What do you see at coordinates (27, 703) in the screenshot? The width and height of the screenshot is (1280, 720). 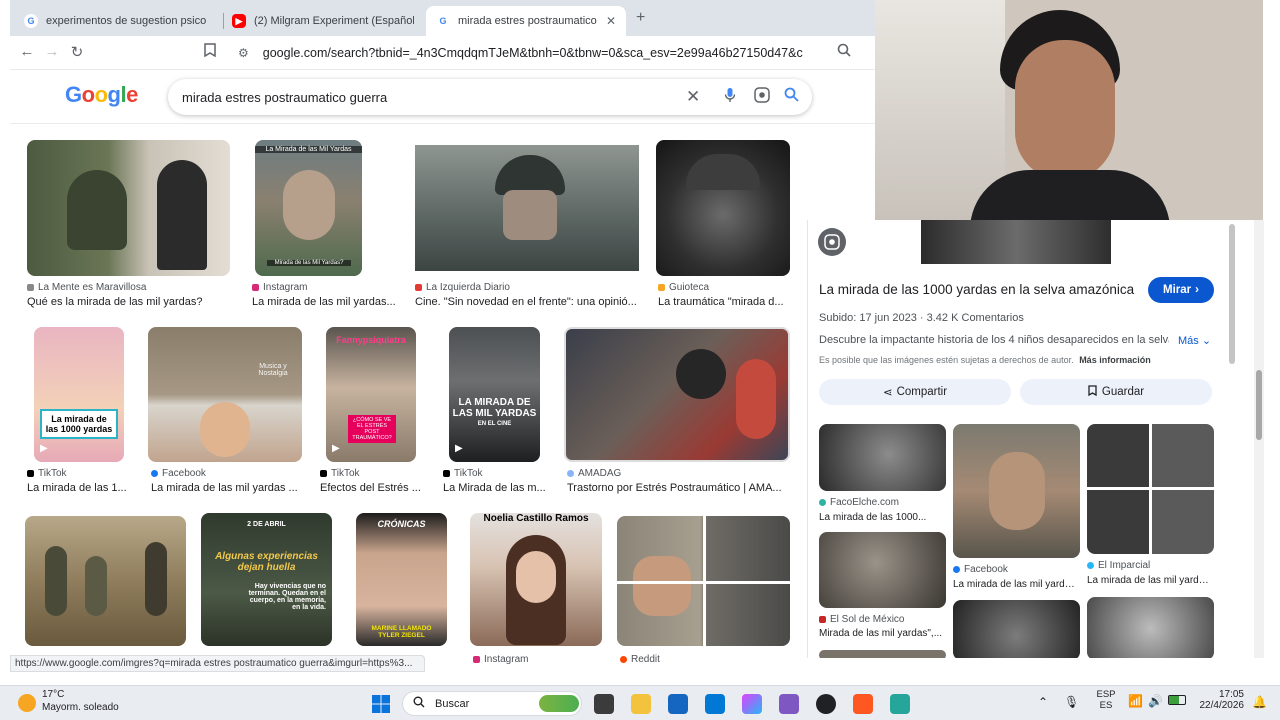 I see `weather-icon` at bounding box center [27, 703].